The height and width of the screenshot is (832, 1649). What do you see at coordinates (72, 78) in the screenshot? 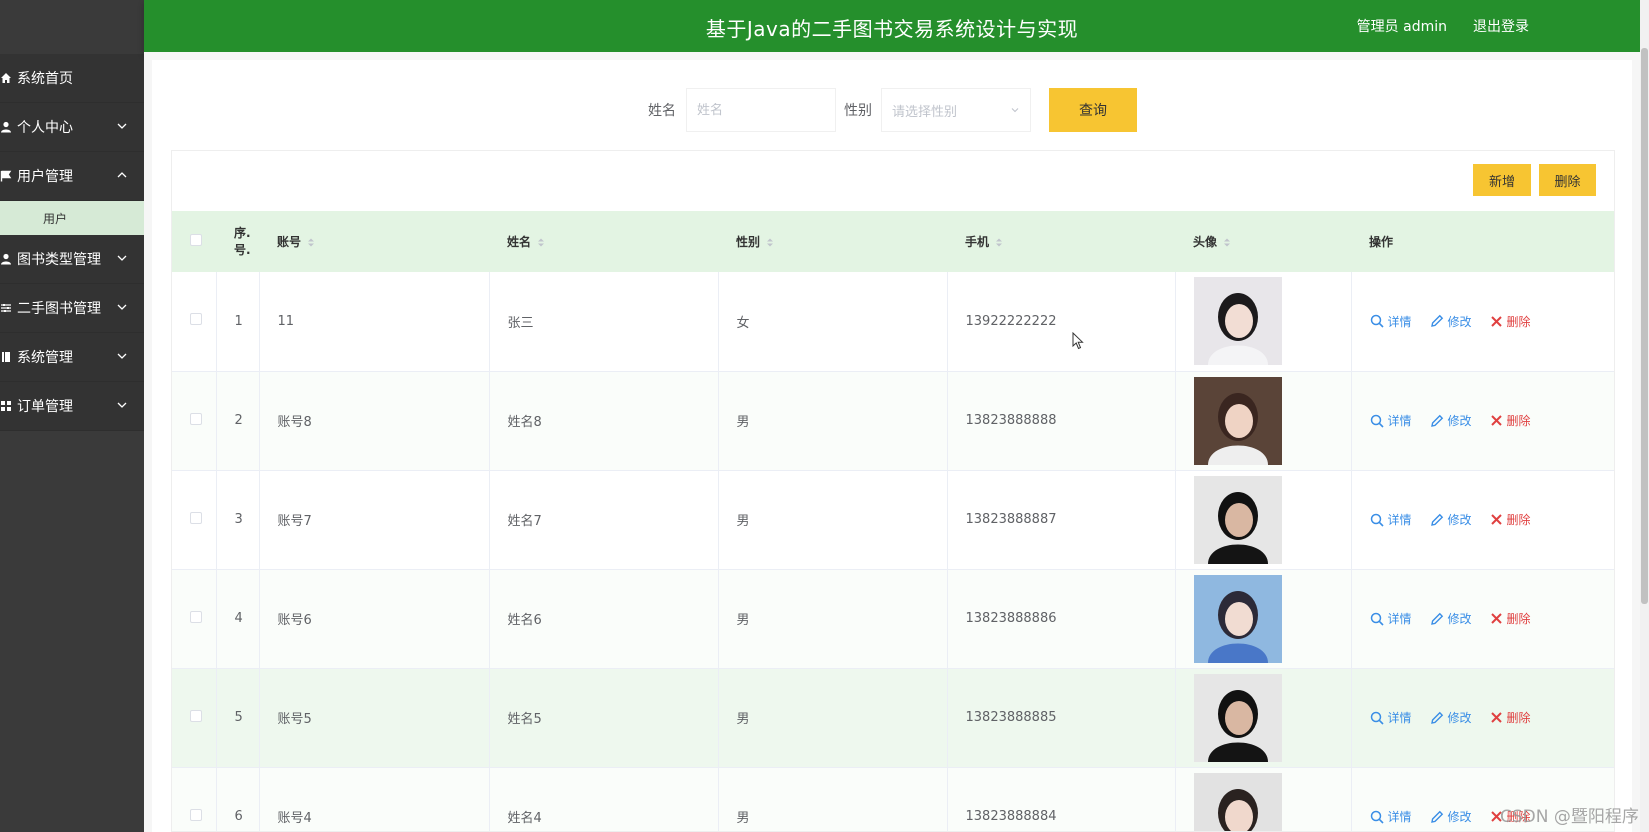
I see `sidebar-item-home: 系统首页` at bounding box center [72, 78].